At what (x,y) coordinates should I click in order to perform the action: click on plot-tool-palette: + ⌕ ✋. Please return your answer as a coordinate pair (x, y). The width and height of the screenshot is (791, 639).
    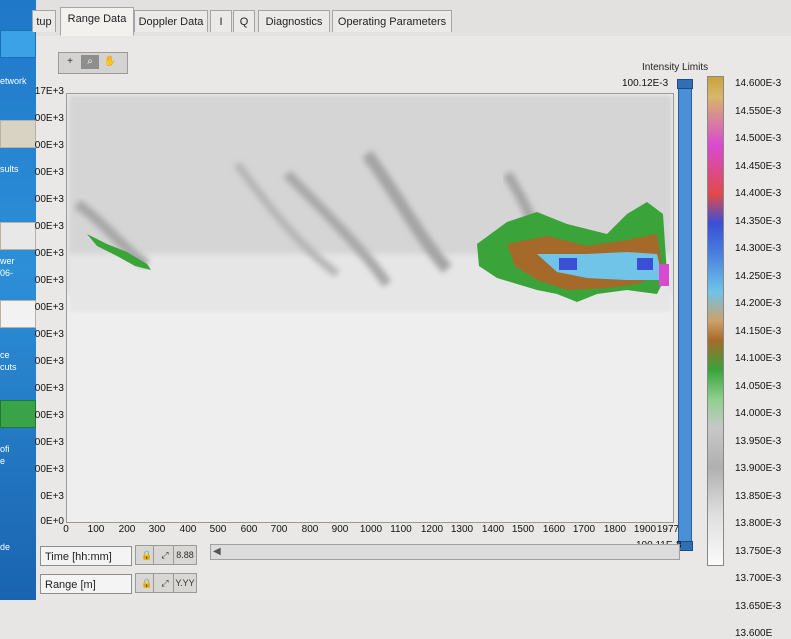
    Looking at the image, I should click on (93, 63).